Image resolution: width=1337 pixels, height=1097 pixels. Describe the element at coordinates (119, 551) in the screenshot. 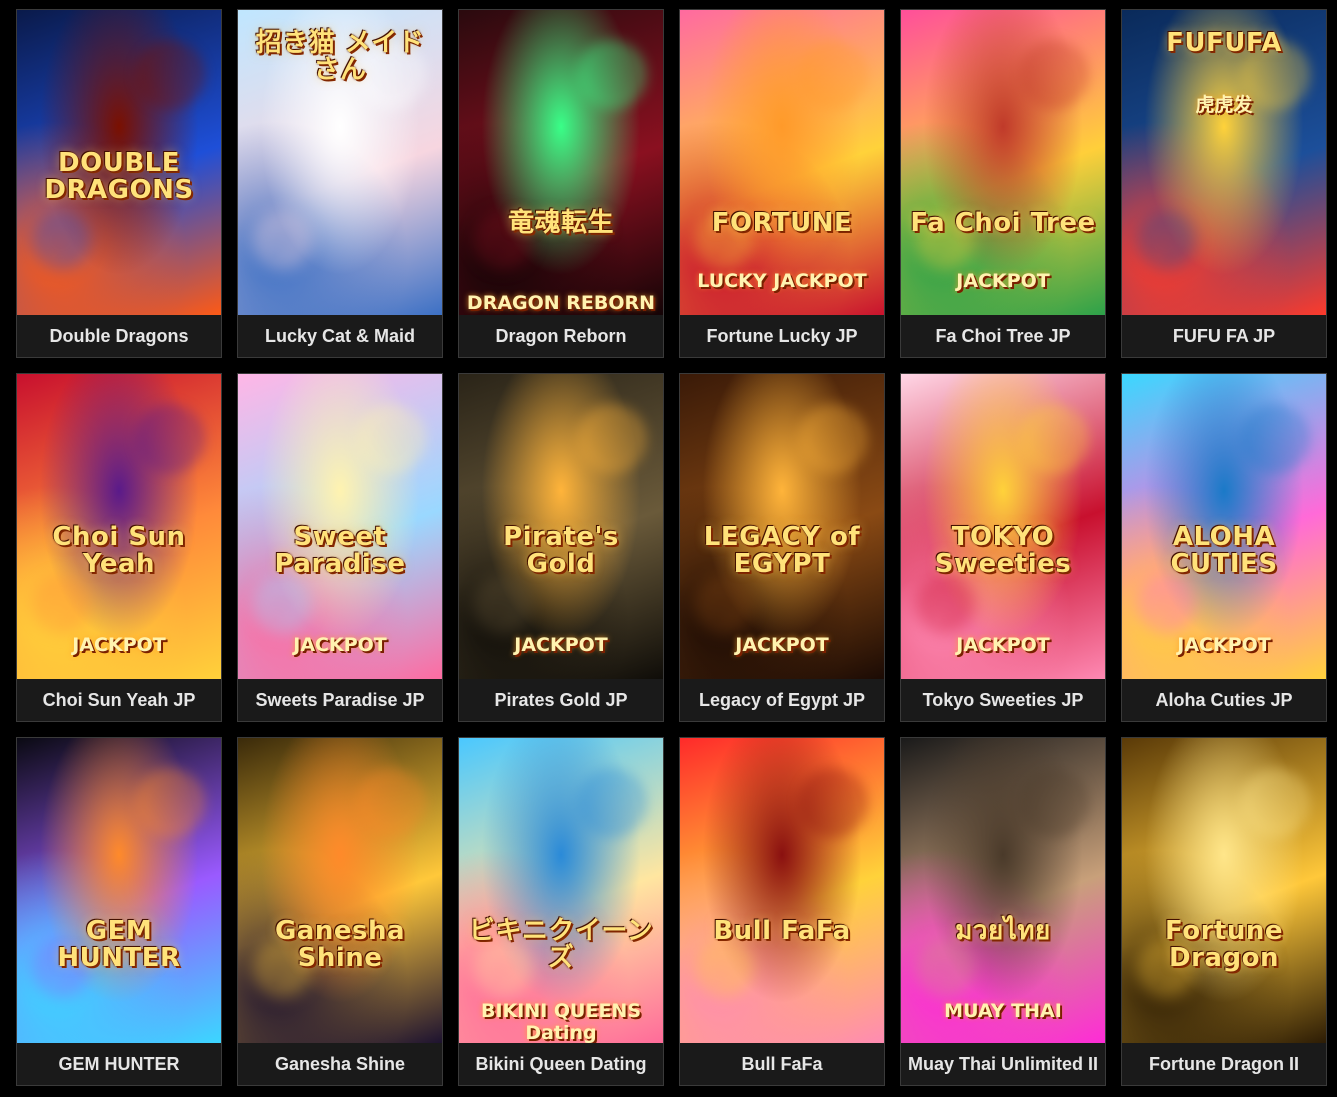

I see `game-art-title: Choi Sun Yeah` at that location.